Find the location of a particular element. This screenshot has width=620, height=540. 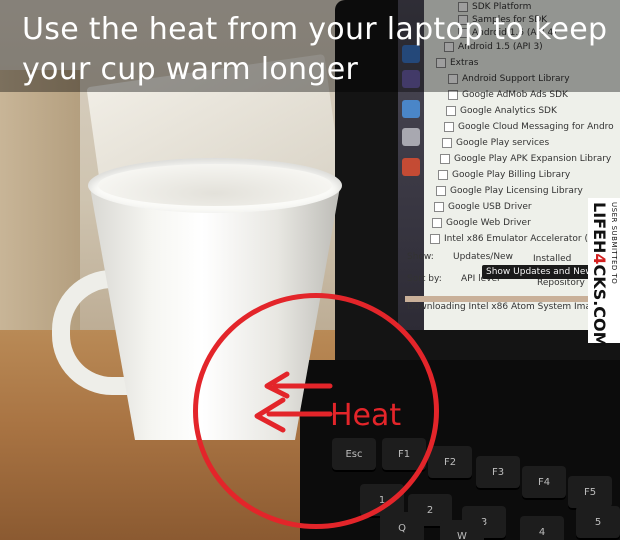

sort-by-label: Sort by: is located at coordinates (424, 279).